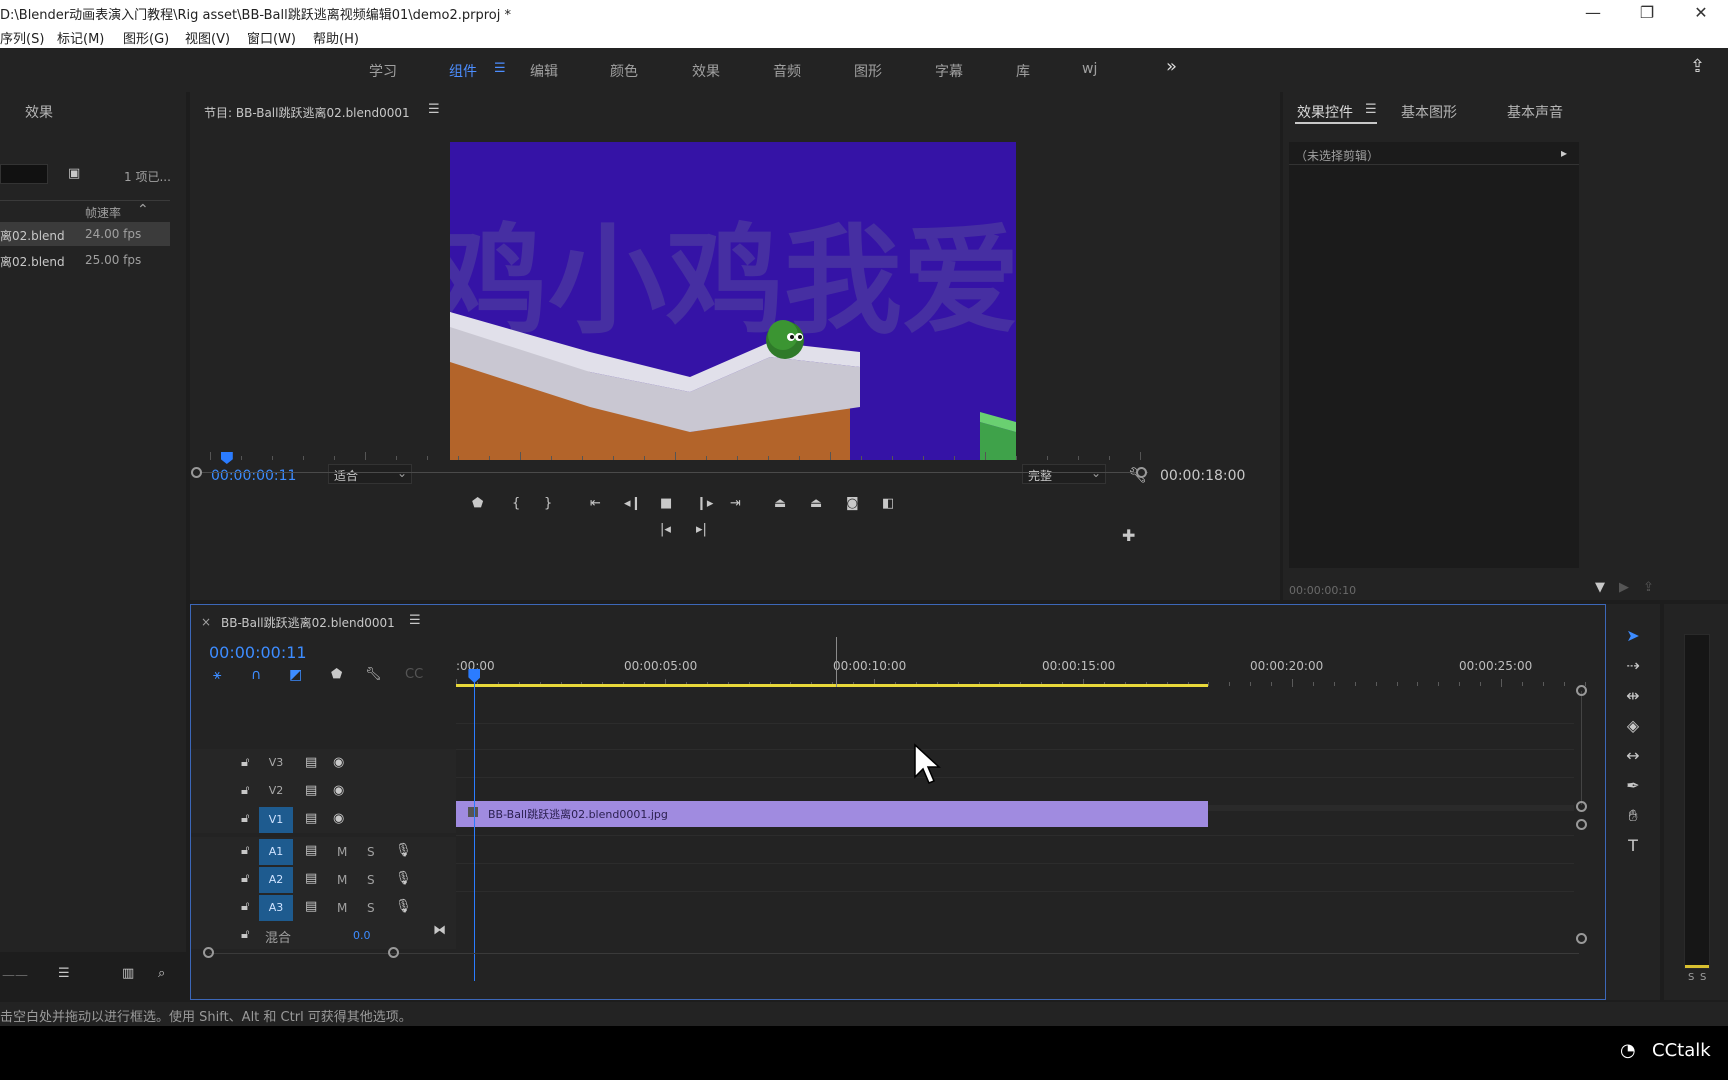  I want to click on comparison-view-icon: ◧, so click(888, 503).